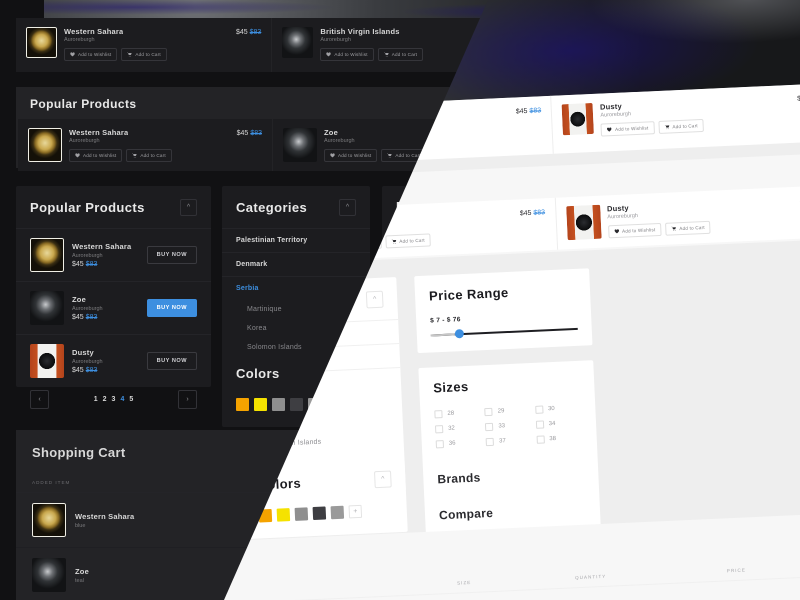 The height and width of the screenshot is (600, 800). I want to click on product-name: British Virgin Islands, so click(360, 31).